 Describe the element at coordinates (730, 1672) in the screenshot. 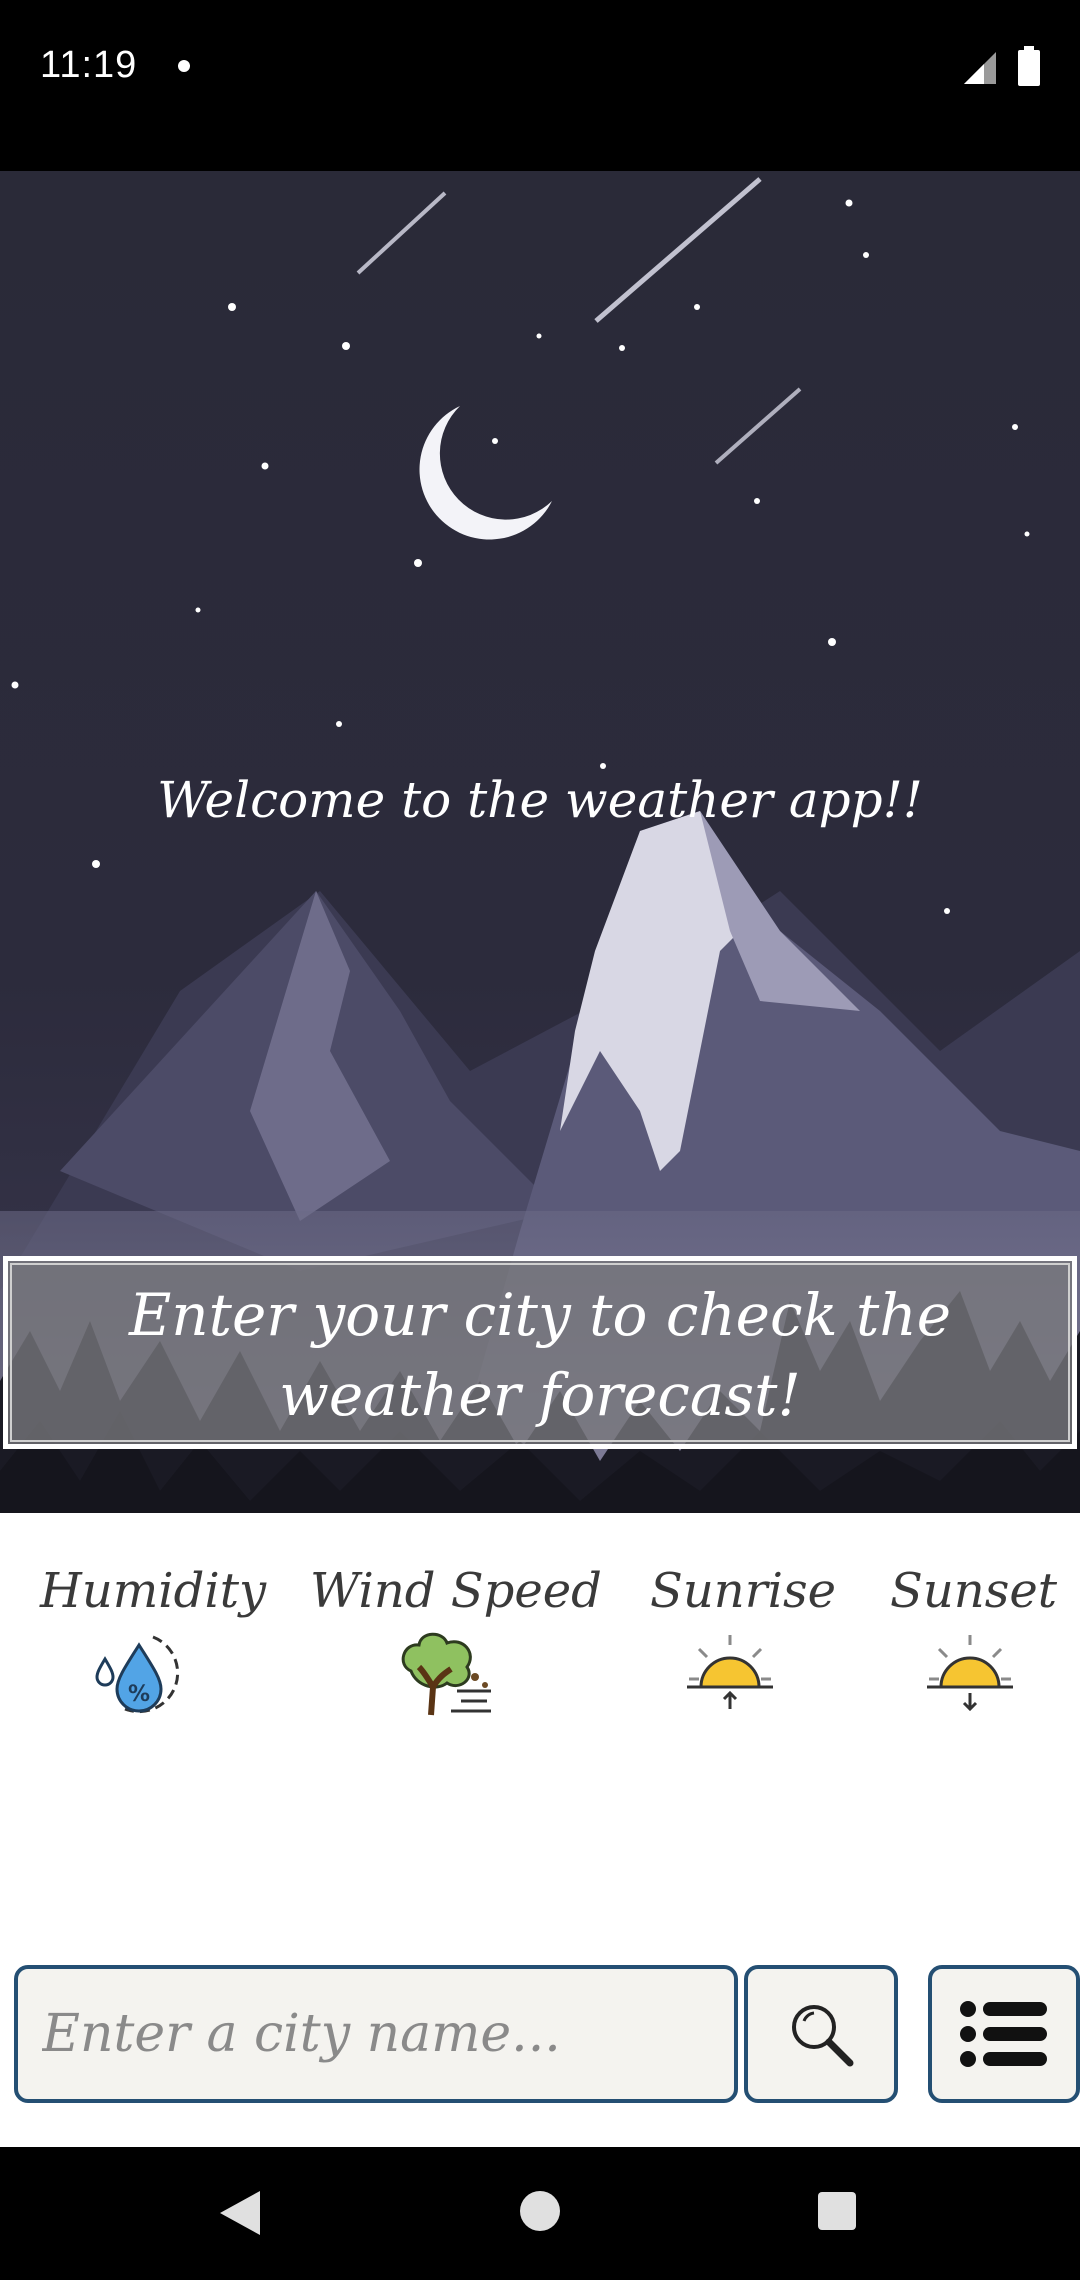

I see `sunrise-icon` at that location.